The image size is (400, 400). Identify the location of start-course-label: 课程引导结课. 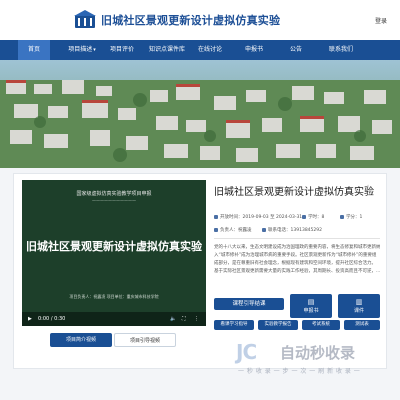
(249, 304).